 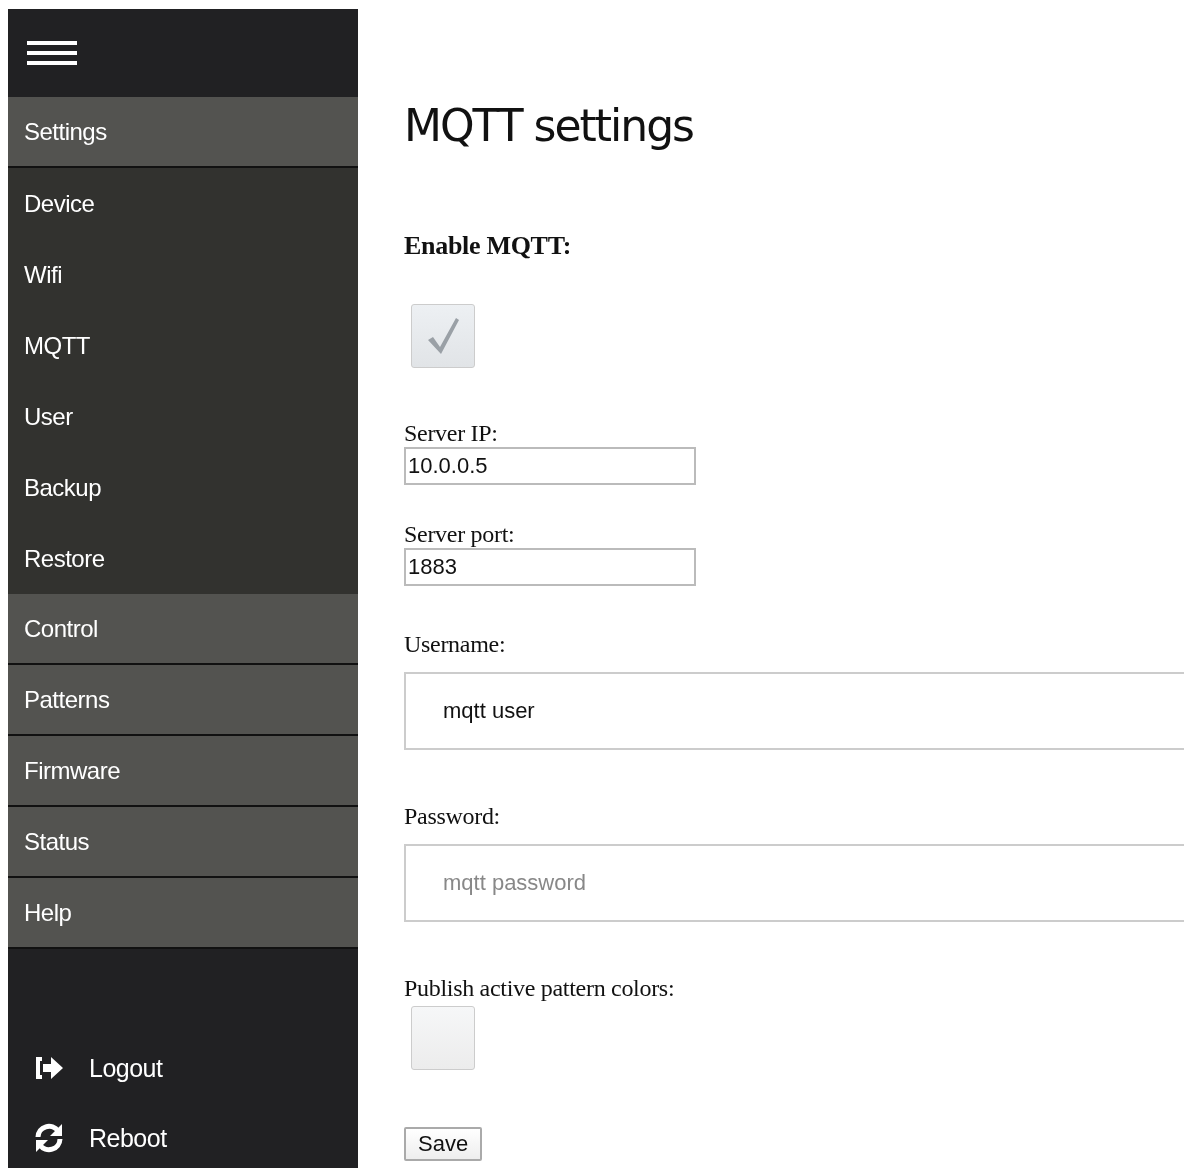 I want to click on text-field: 10.0.0.5, so click(x=550, y=466).